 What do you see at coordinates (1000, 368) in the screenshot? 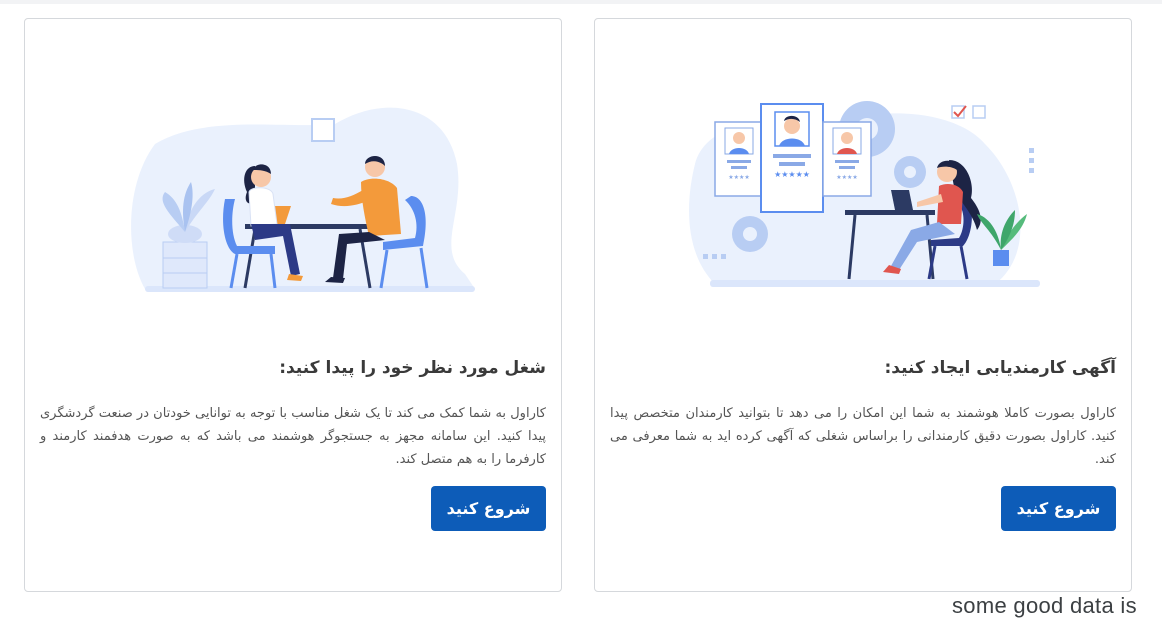
I see `card-title: آگهی کارمندیابی ایجاد کنید:` at bounding box center [1000, 368].